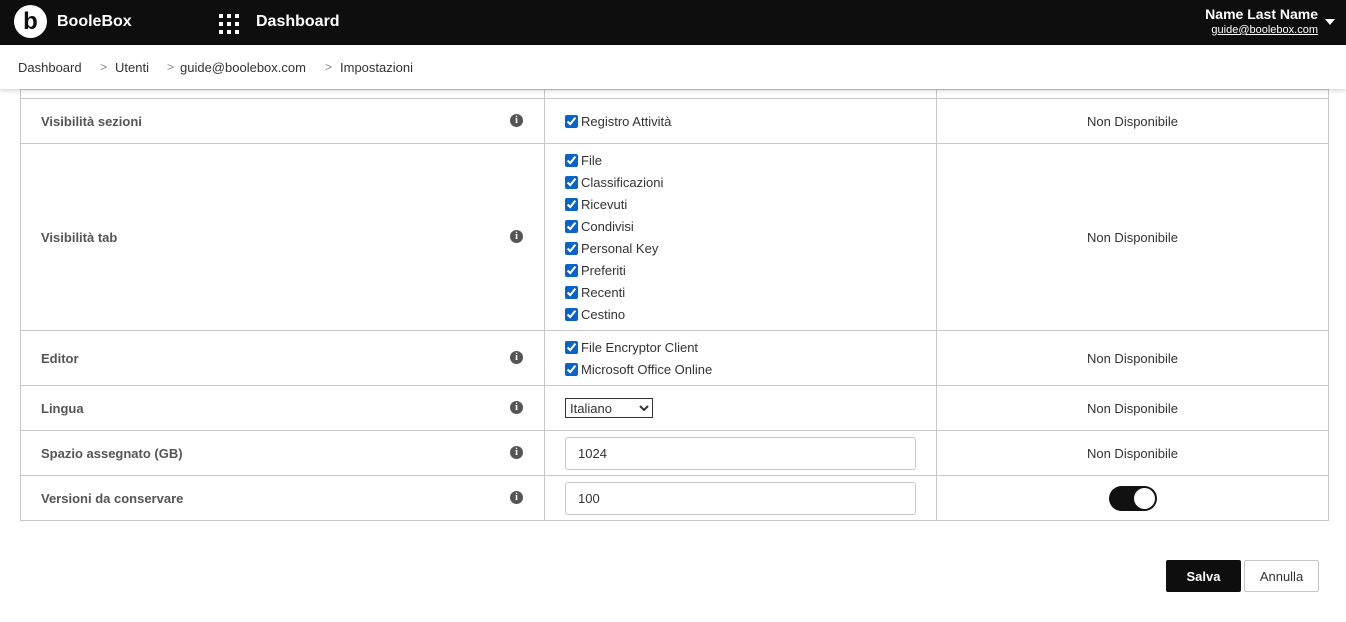  What do you see at coordinates (1264, 30) in the screenshot?
I see `user-email-link: guide@boolebox.com` at bounding box center [1264, 30].